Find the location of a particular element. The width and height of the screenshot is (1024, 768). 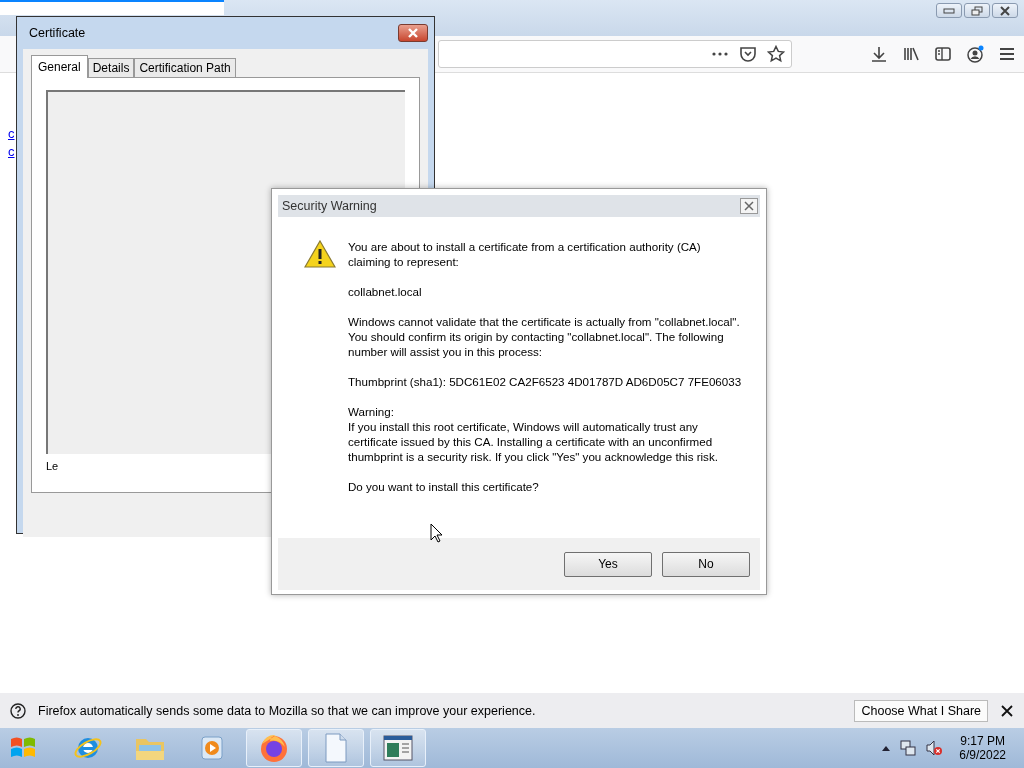

firefox-icon is located at coordinates (274, 748).